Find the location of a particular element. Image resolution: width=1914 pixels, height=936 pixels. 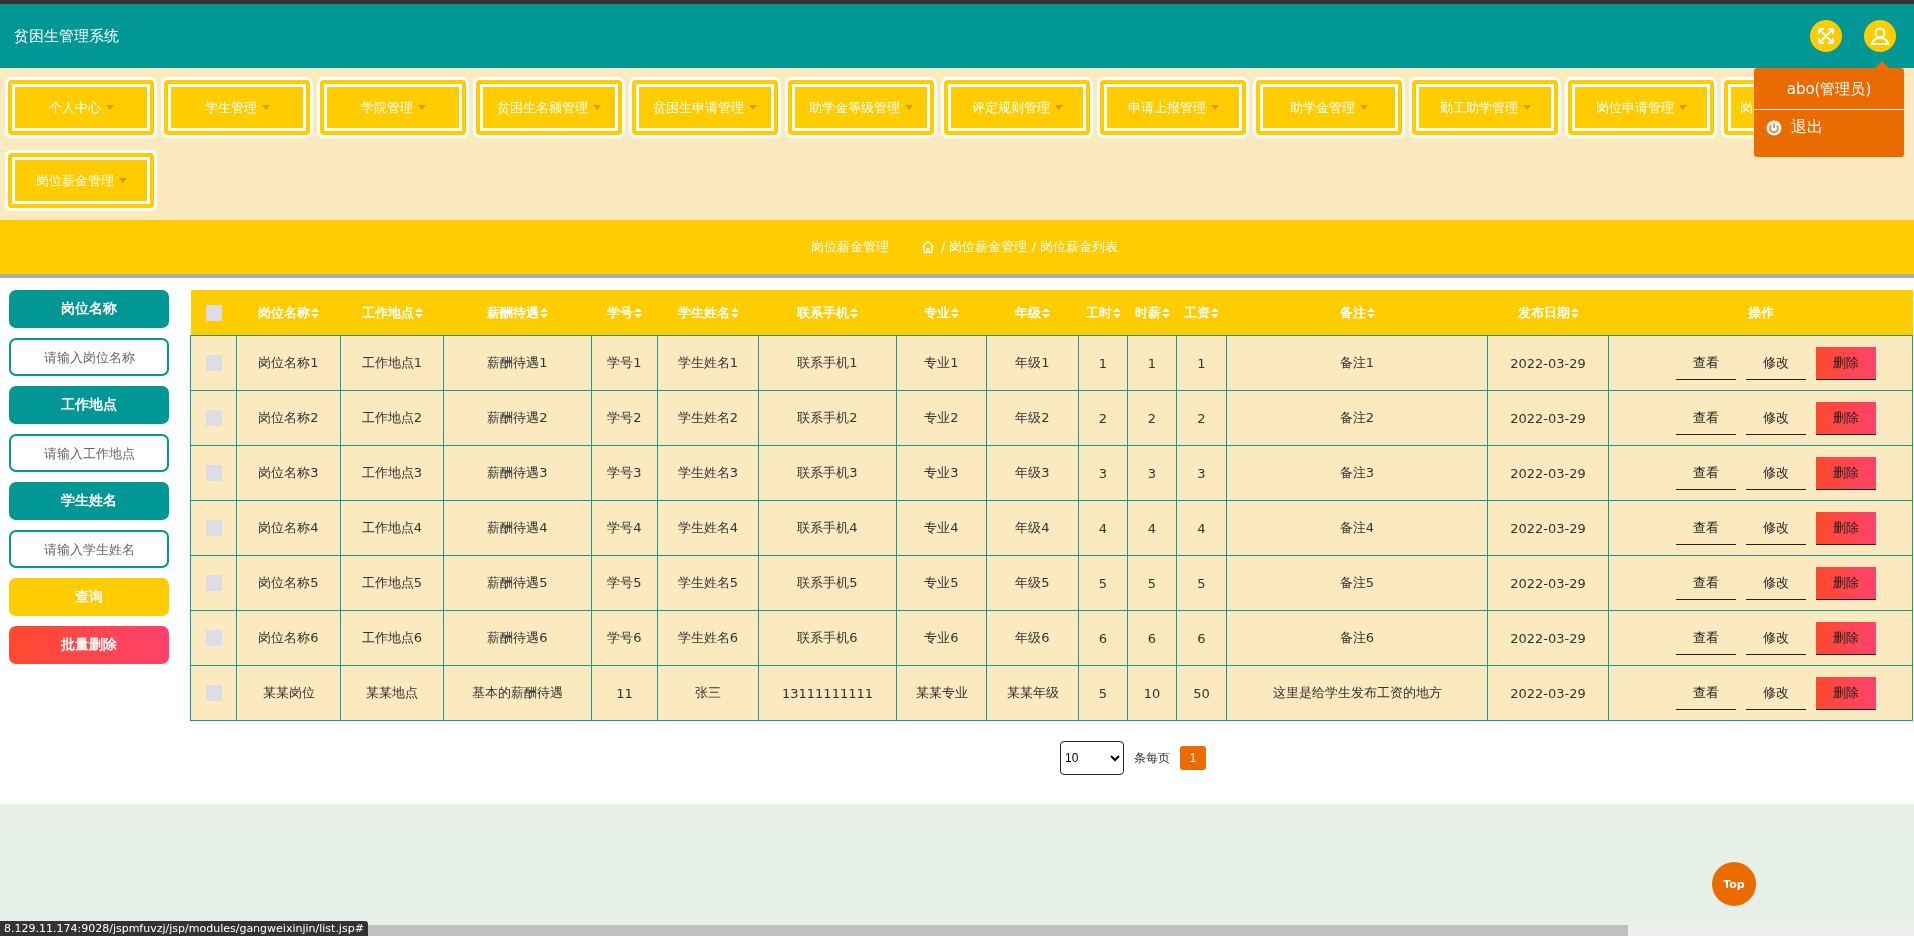

table-cell: 年级2 is located at coordinates (1032, 417).